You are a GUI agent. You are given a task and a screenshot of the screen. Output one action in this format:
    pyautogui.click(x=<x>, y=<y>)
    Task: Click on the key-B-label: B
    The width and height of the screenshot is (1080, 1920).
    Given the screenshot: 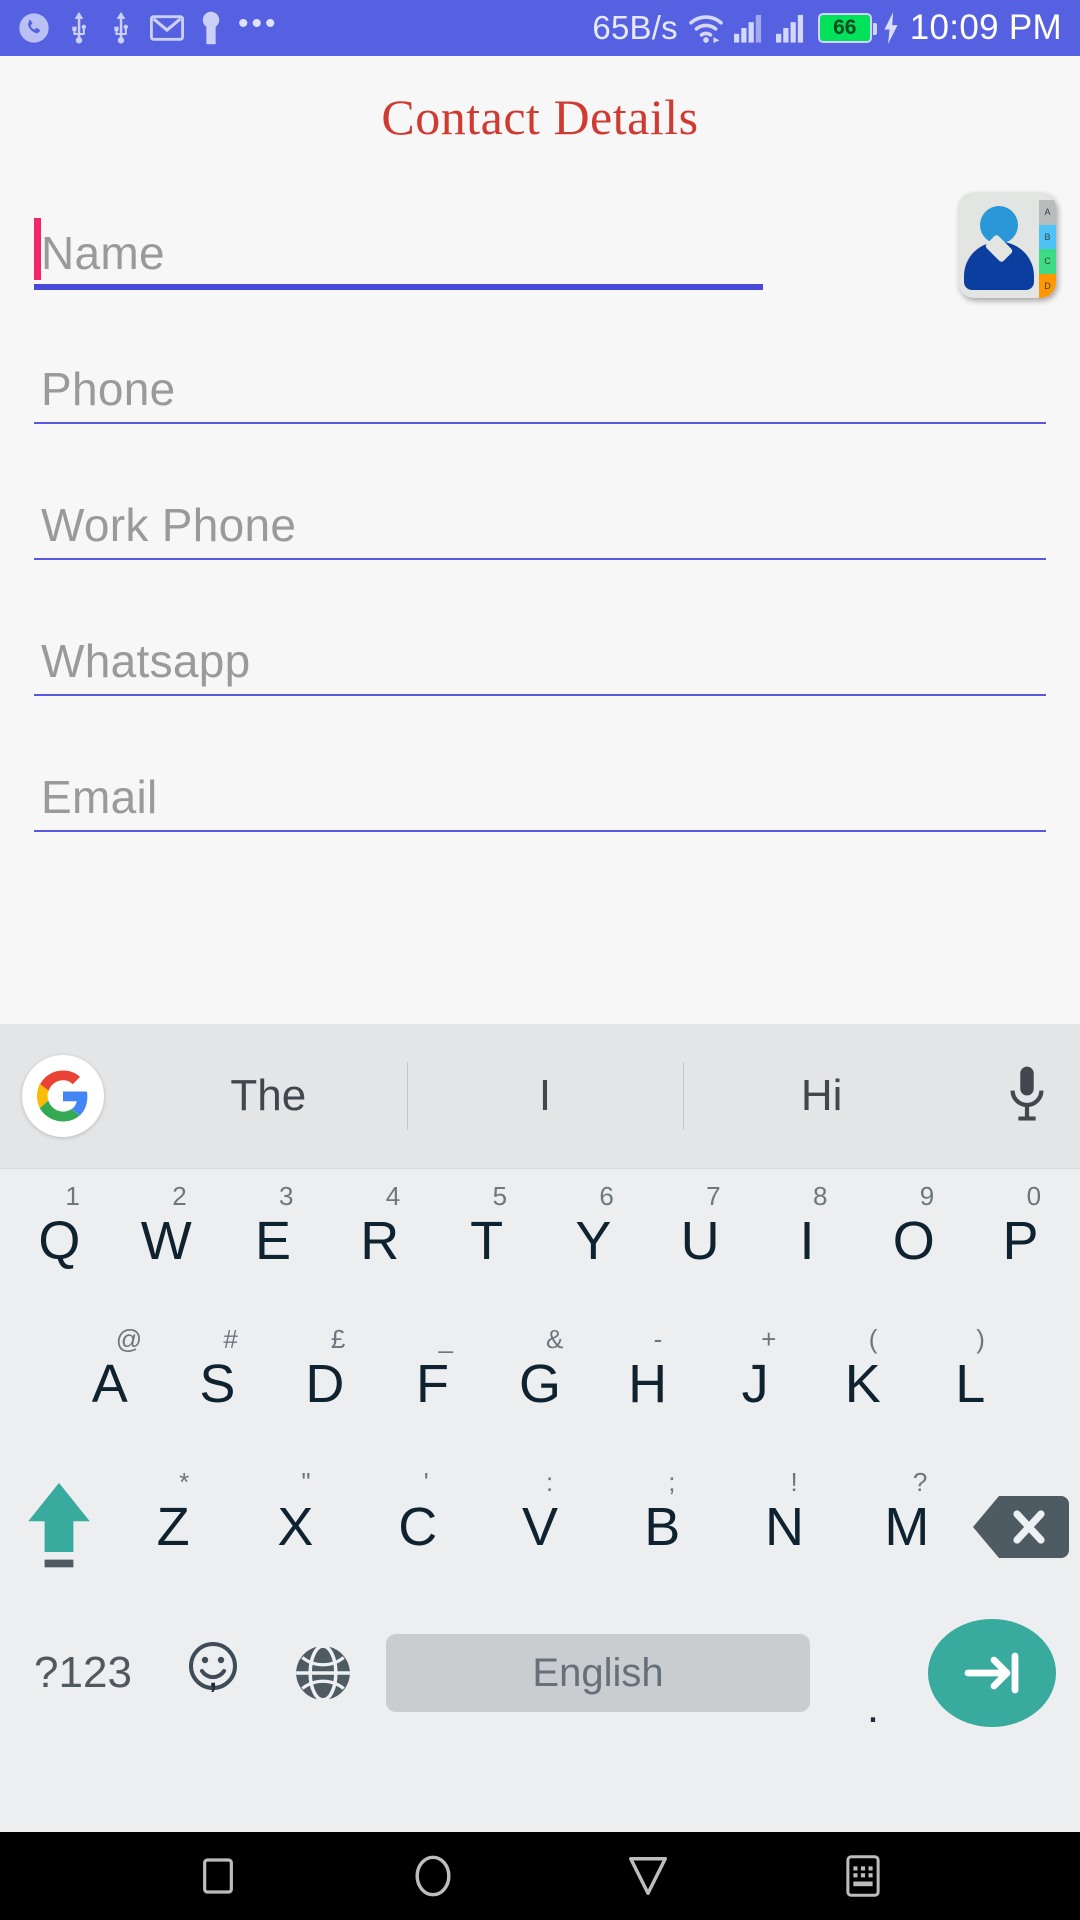 What is the action you would take?
    pyautogui.click(x=662, y=1526)
    